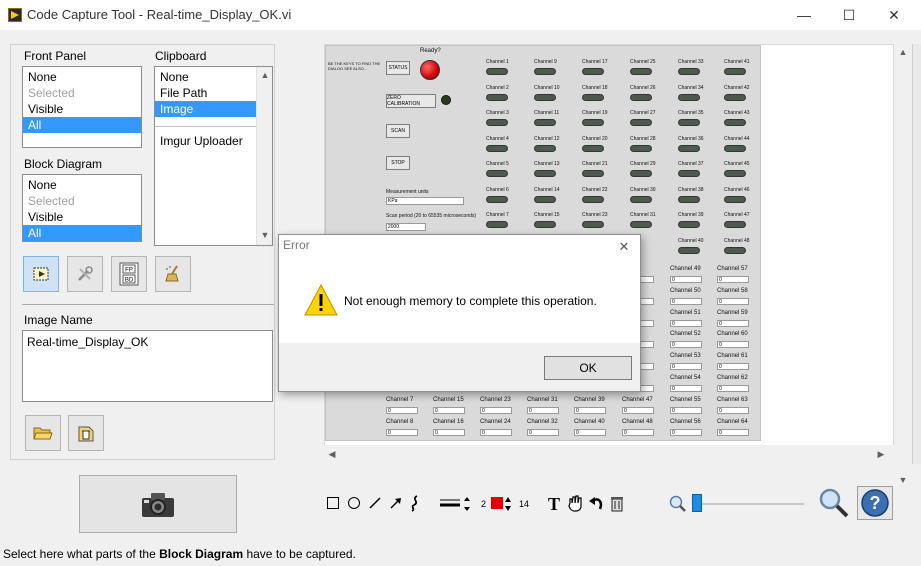 This screenshot has width=921, height=566. What do you see at coordinates (691, 138) in the screenshot?
I see `channel-label: Channel 36` at bounding box center [691, 138].